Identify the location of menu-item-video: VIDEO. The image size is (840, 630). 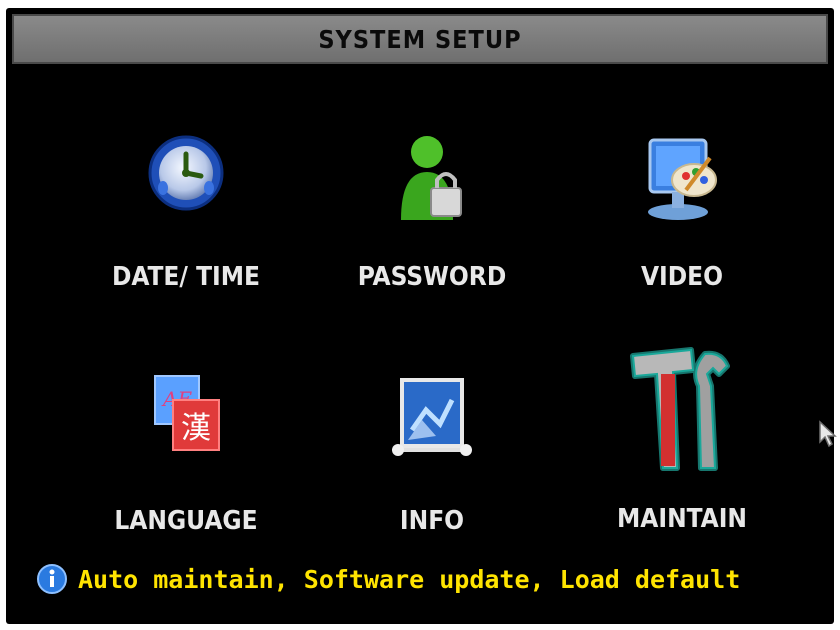
(682, 210).